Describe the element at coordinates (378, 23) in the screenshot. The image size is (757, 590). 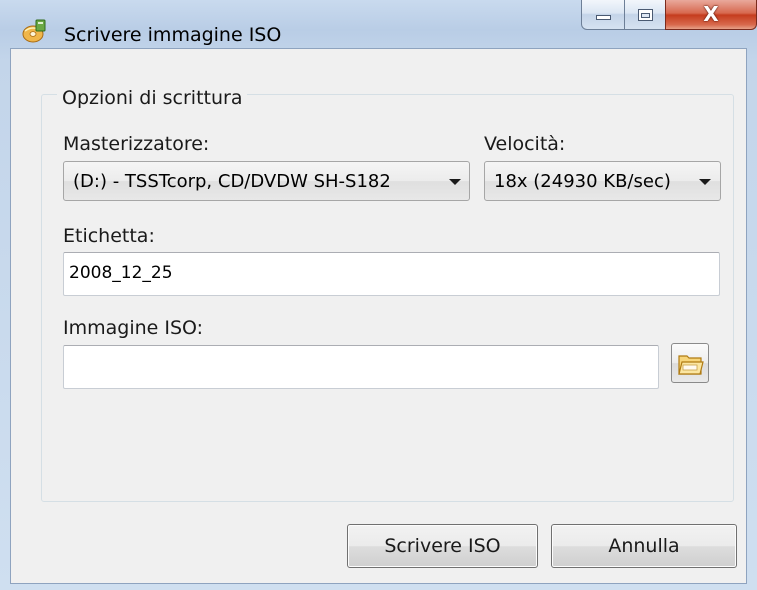
I see `title-bar: Scrivere immagine ISO X` at that location.